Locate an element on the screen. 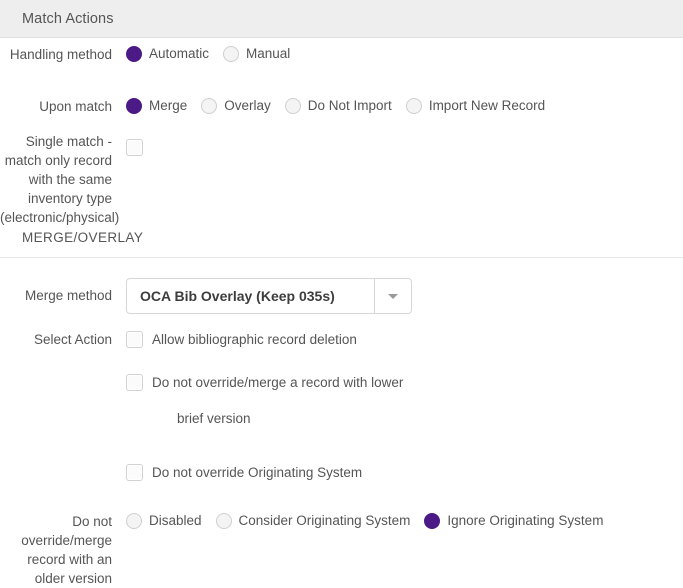  radio-option-ignore-originating-system: Ignore Originating System is located at coordinates (513, 521).